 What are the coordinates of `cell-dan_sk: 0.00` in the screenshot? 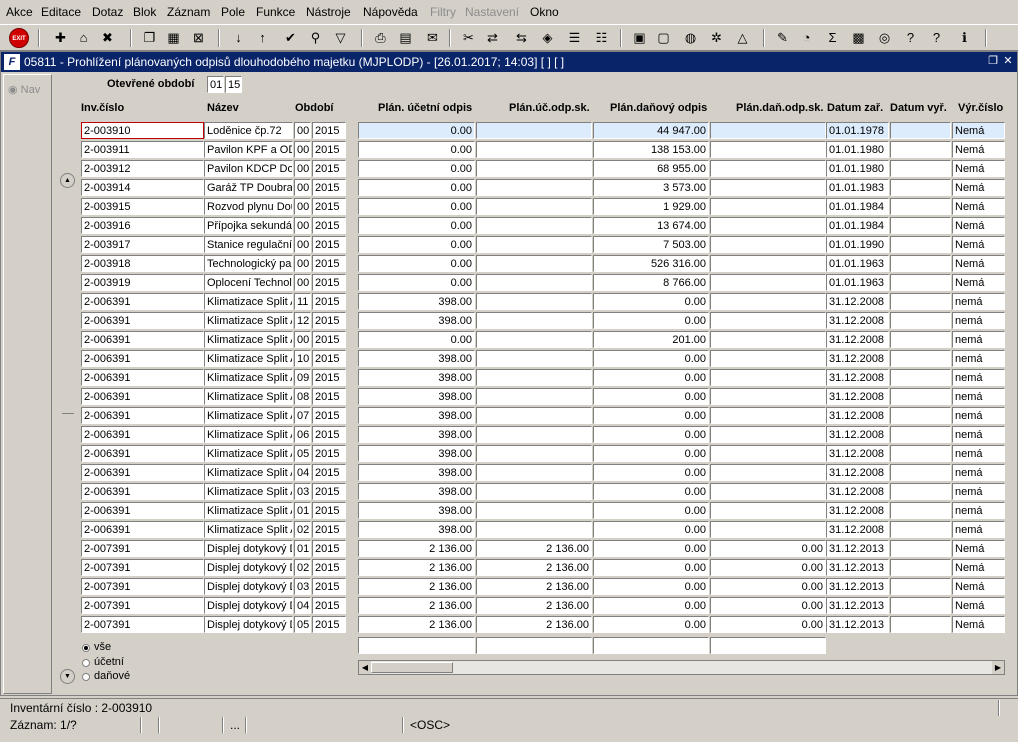 It's located at (768, 624).